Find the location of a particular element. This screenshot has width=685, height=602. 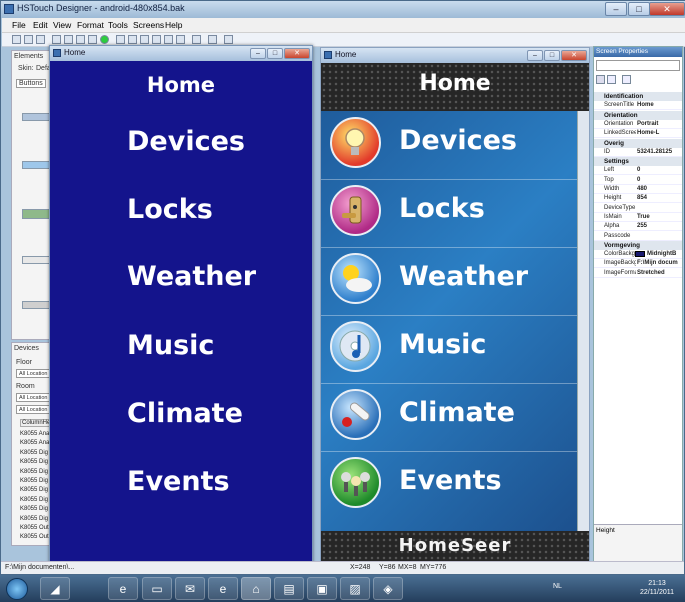

property-row: LinkedScree Home-L is located at coordinates (638, 134).